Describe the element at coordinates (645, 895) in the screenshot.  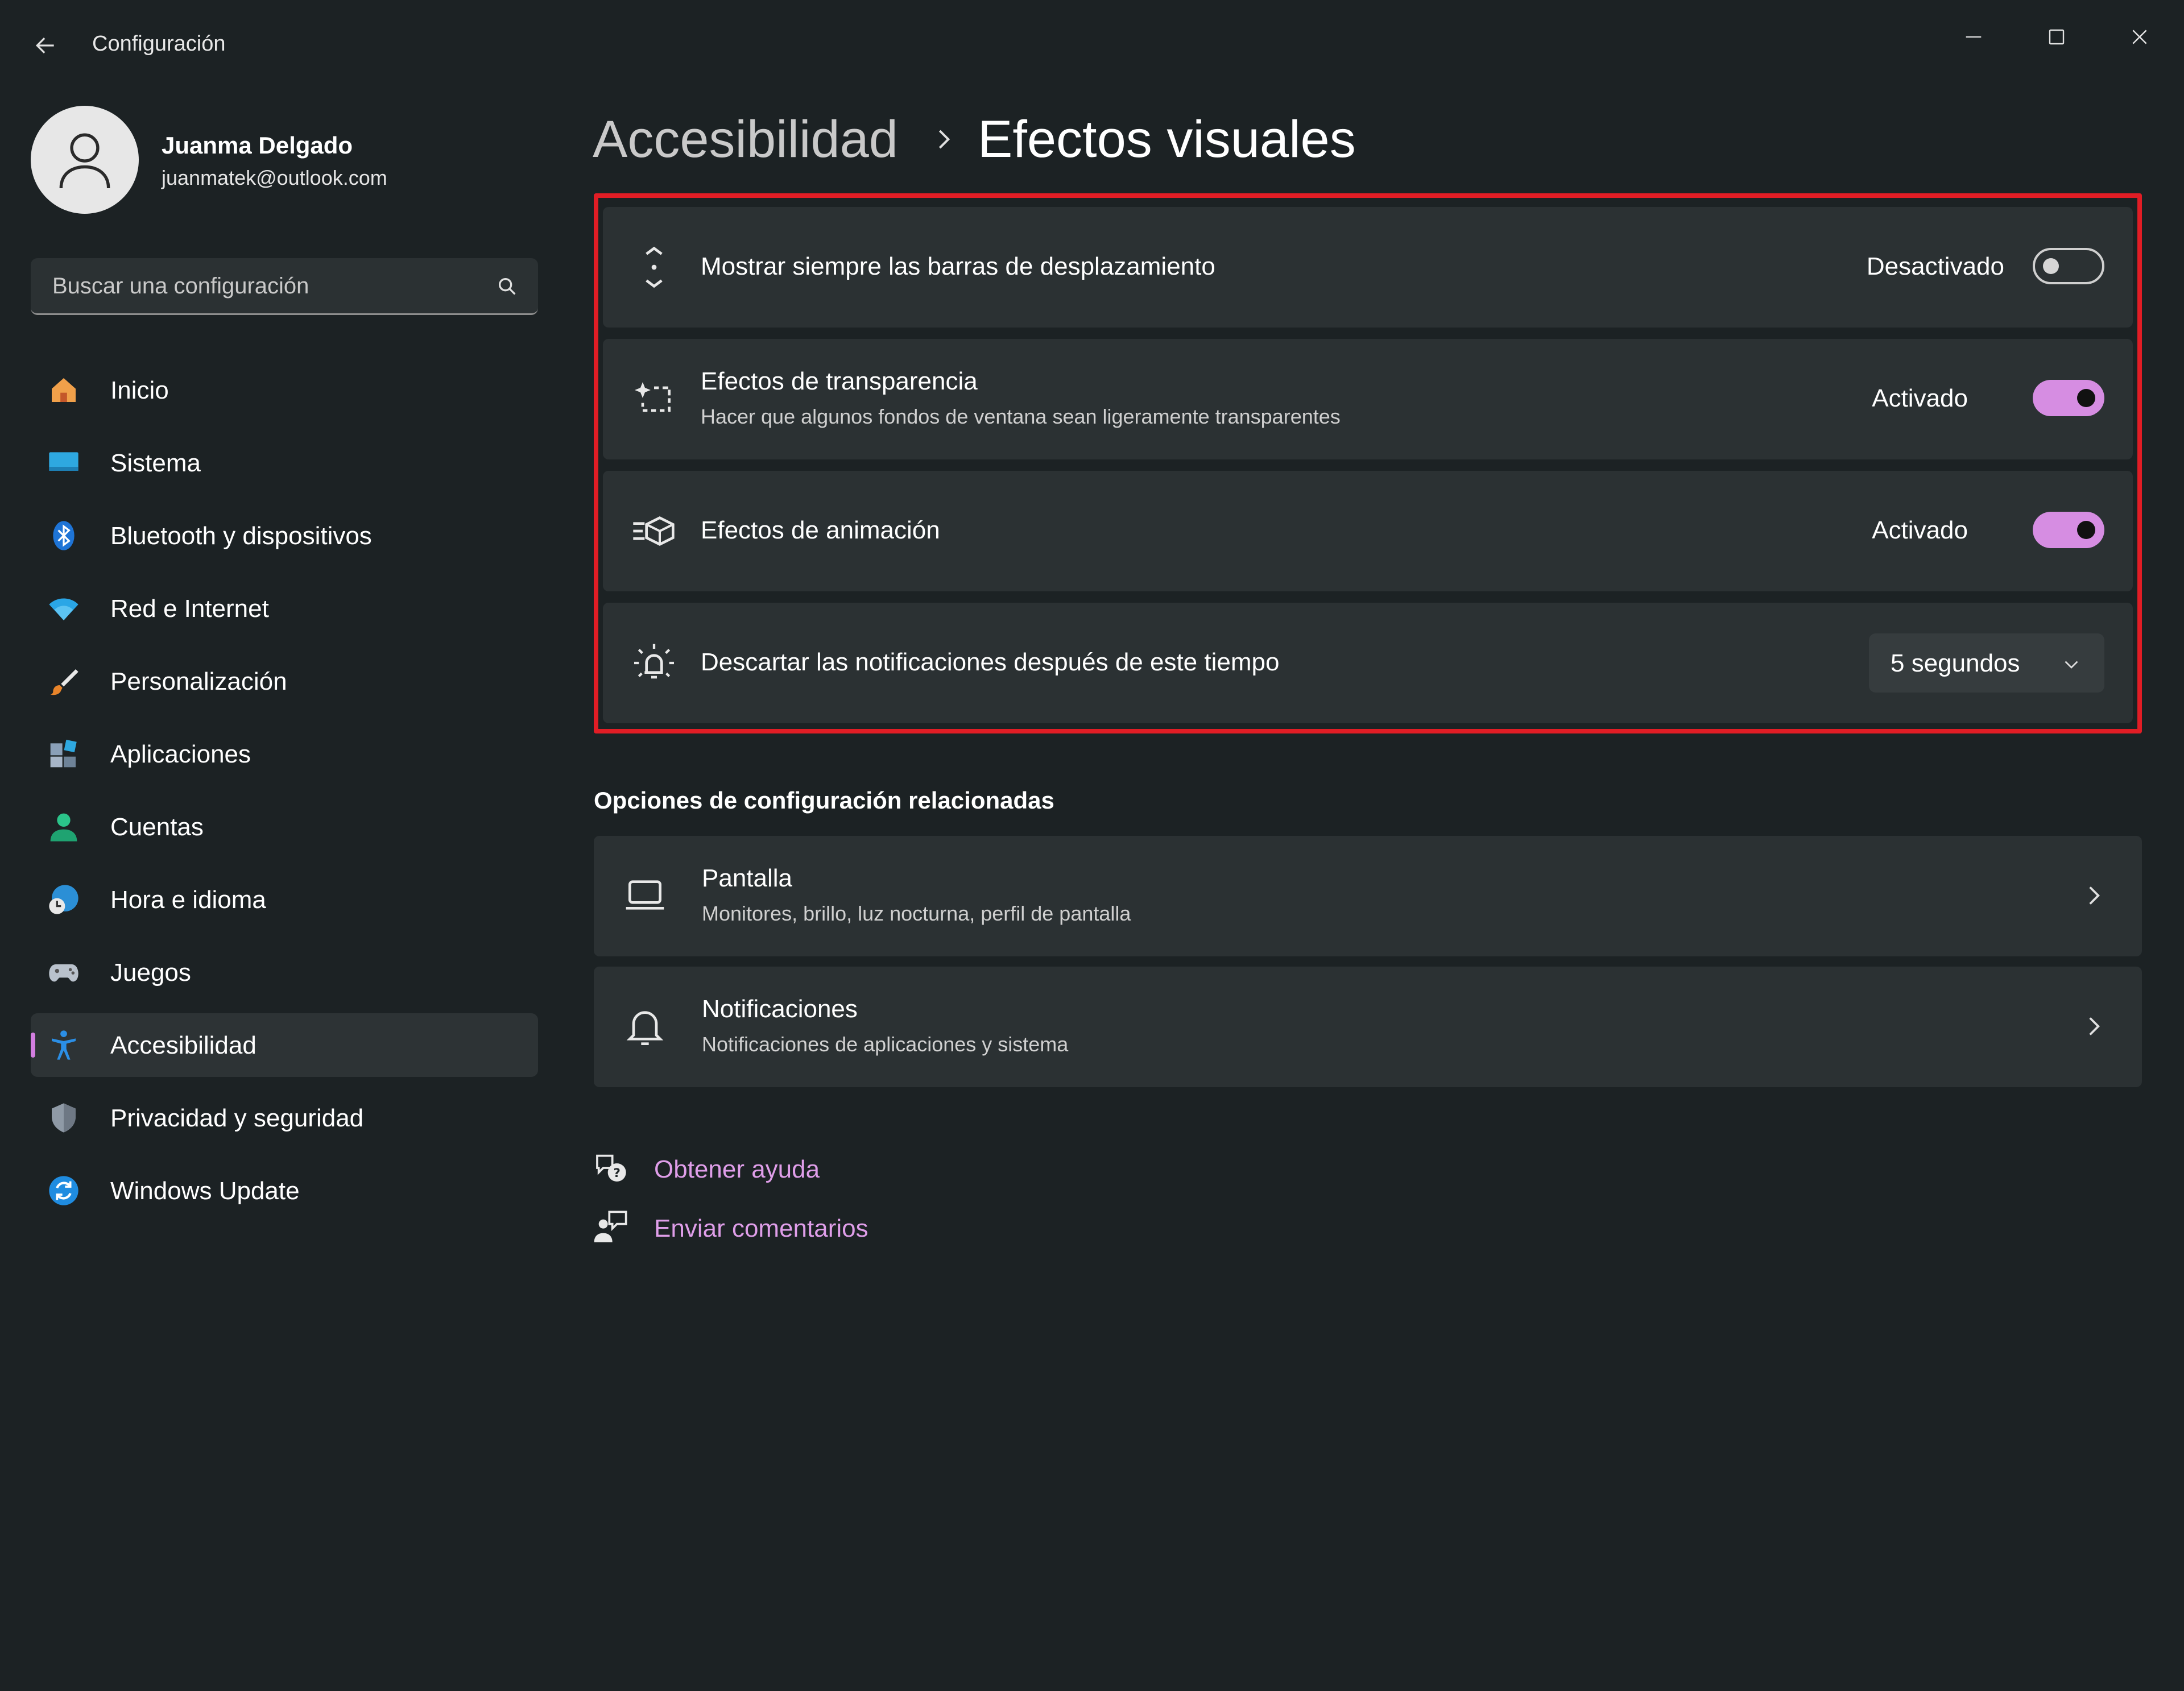
I see `laptop-icon` at that location.